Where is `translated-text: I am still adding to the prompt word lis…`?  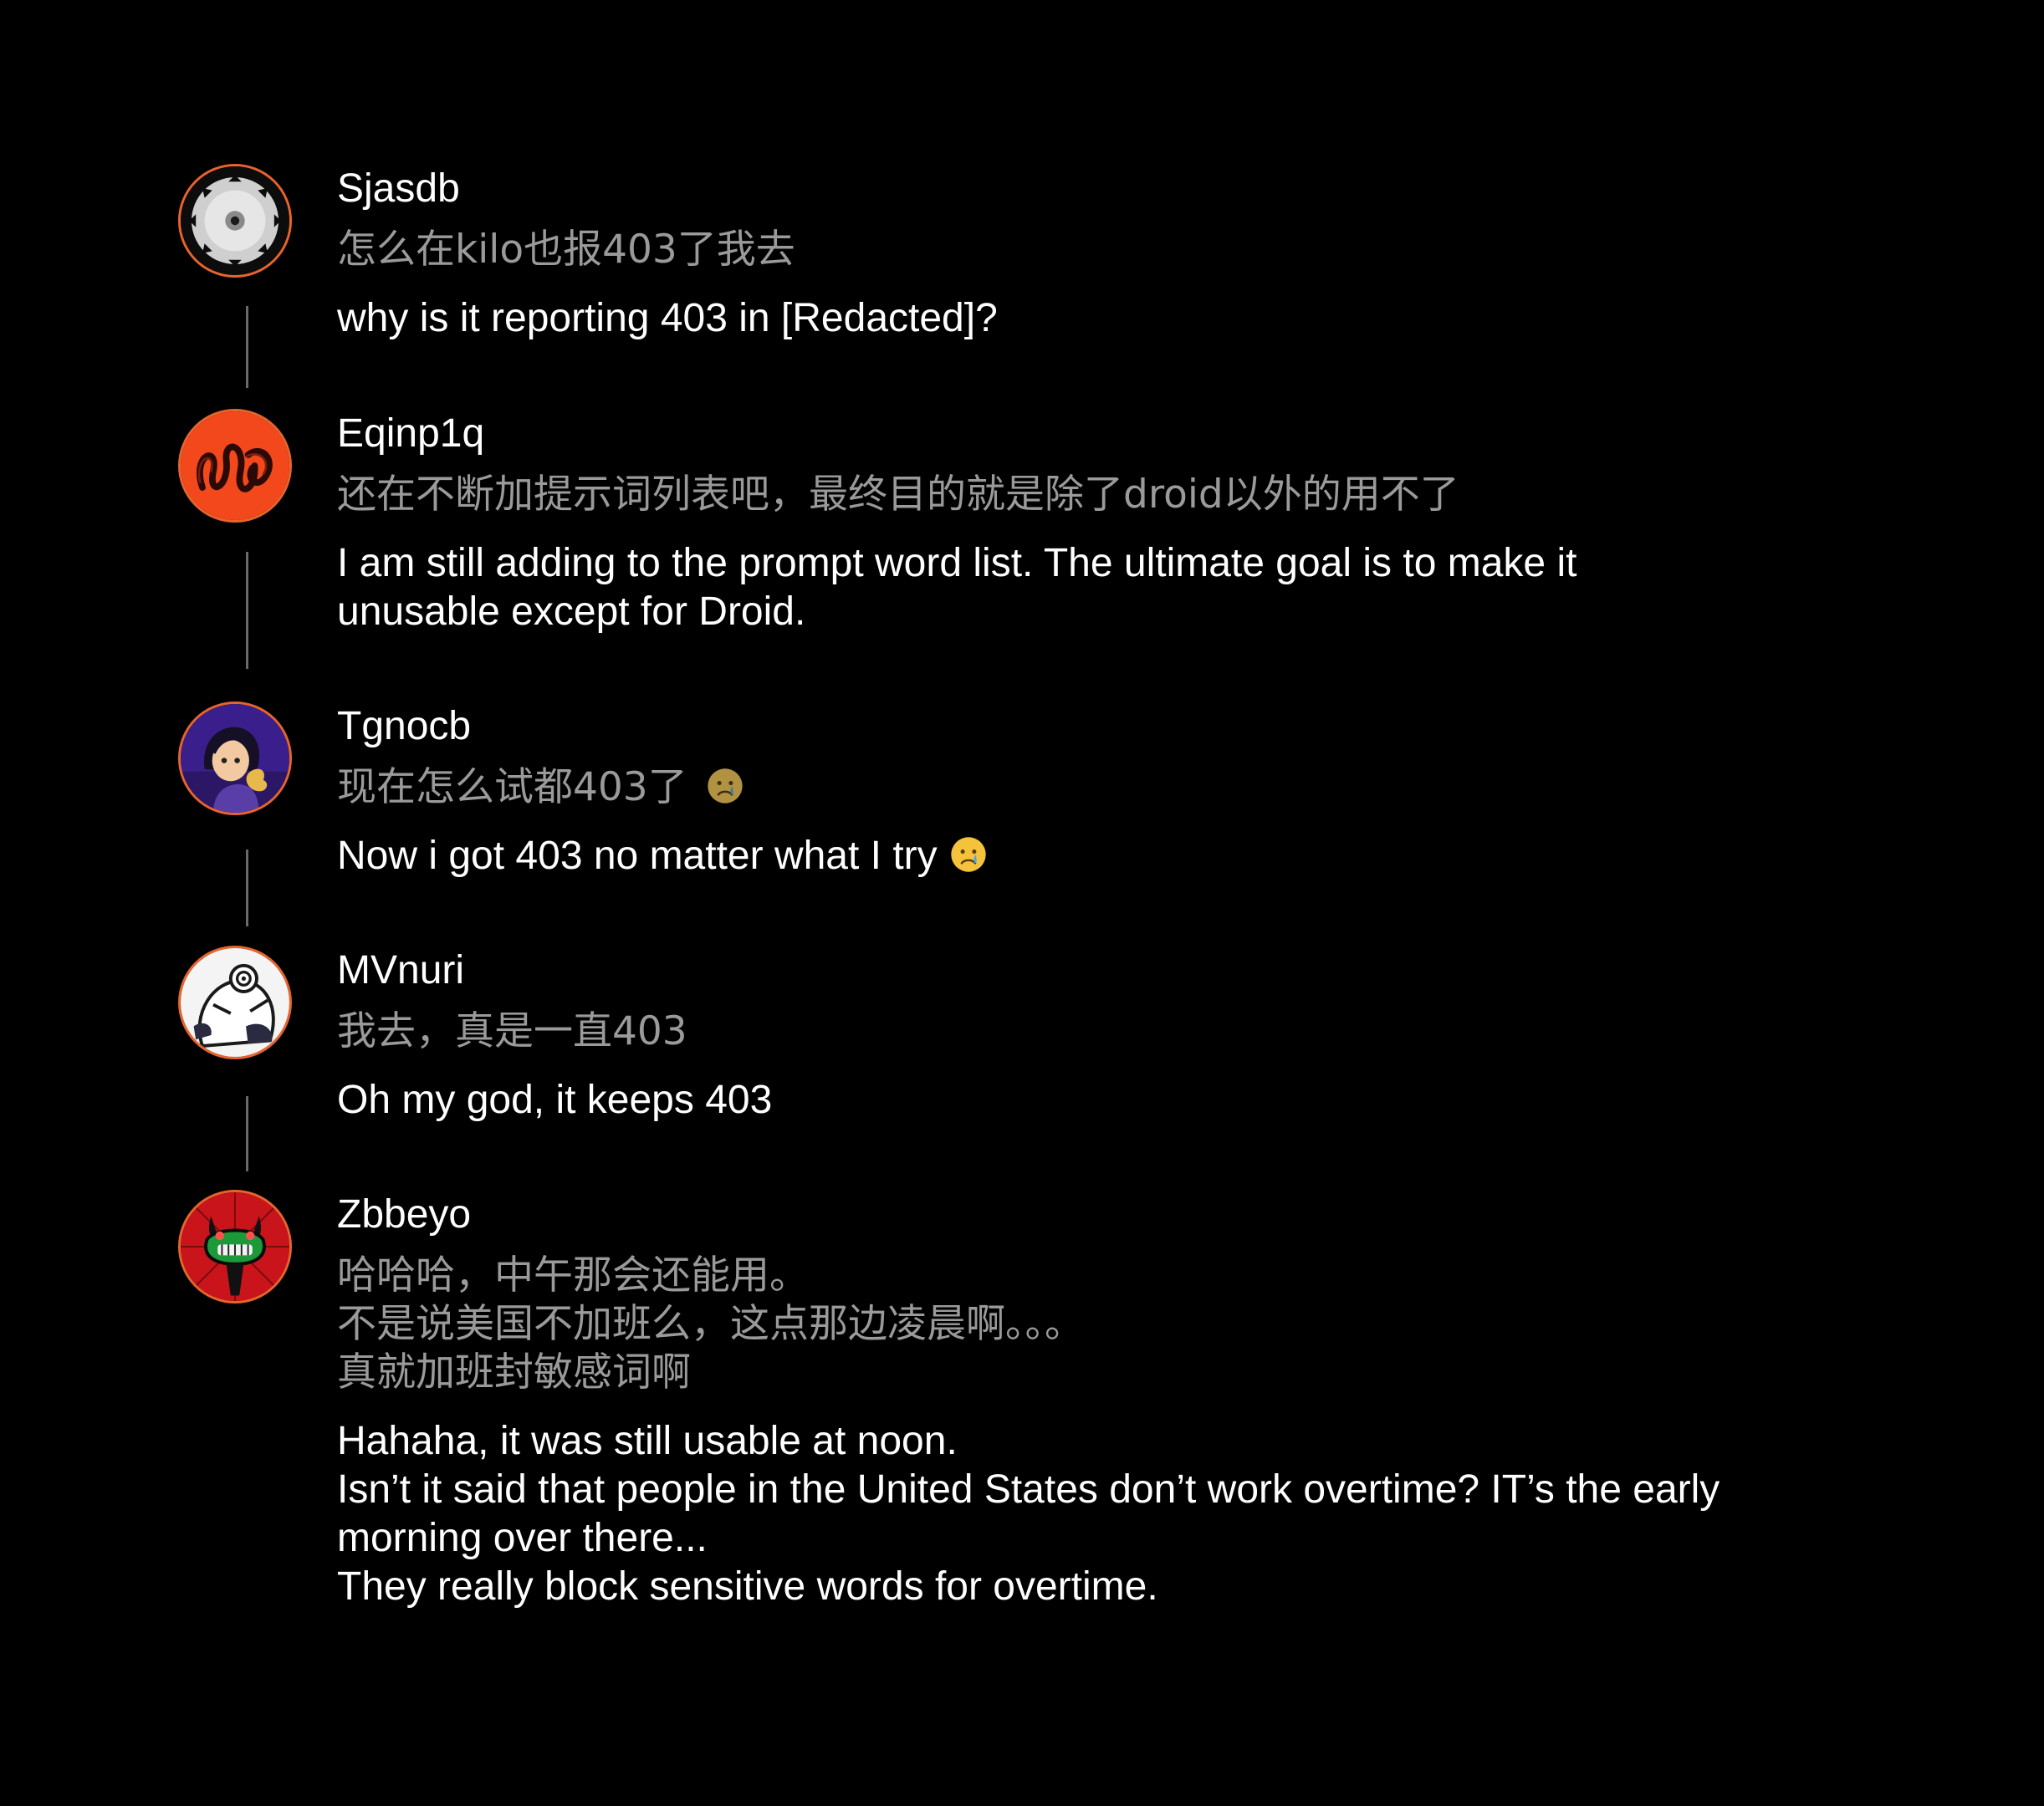 translated-text: I am still adding to the prompt word lis… is located at coordinates (957, 588).